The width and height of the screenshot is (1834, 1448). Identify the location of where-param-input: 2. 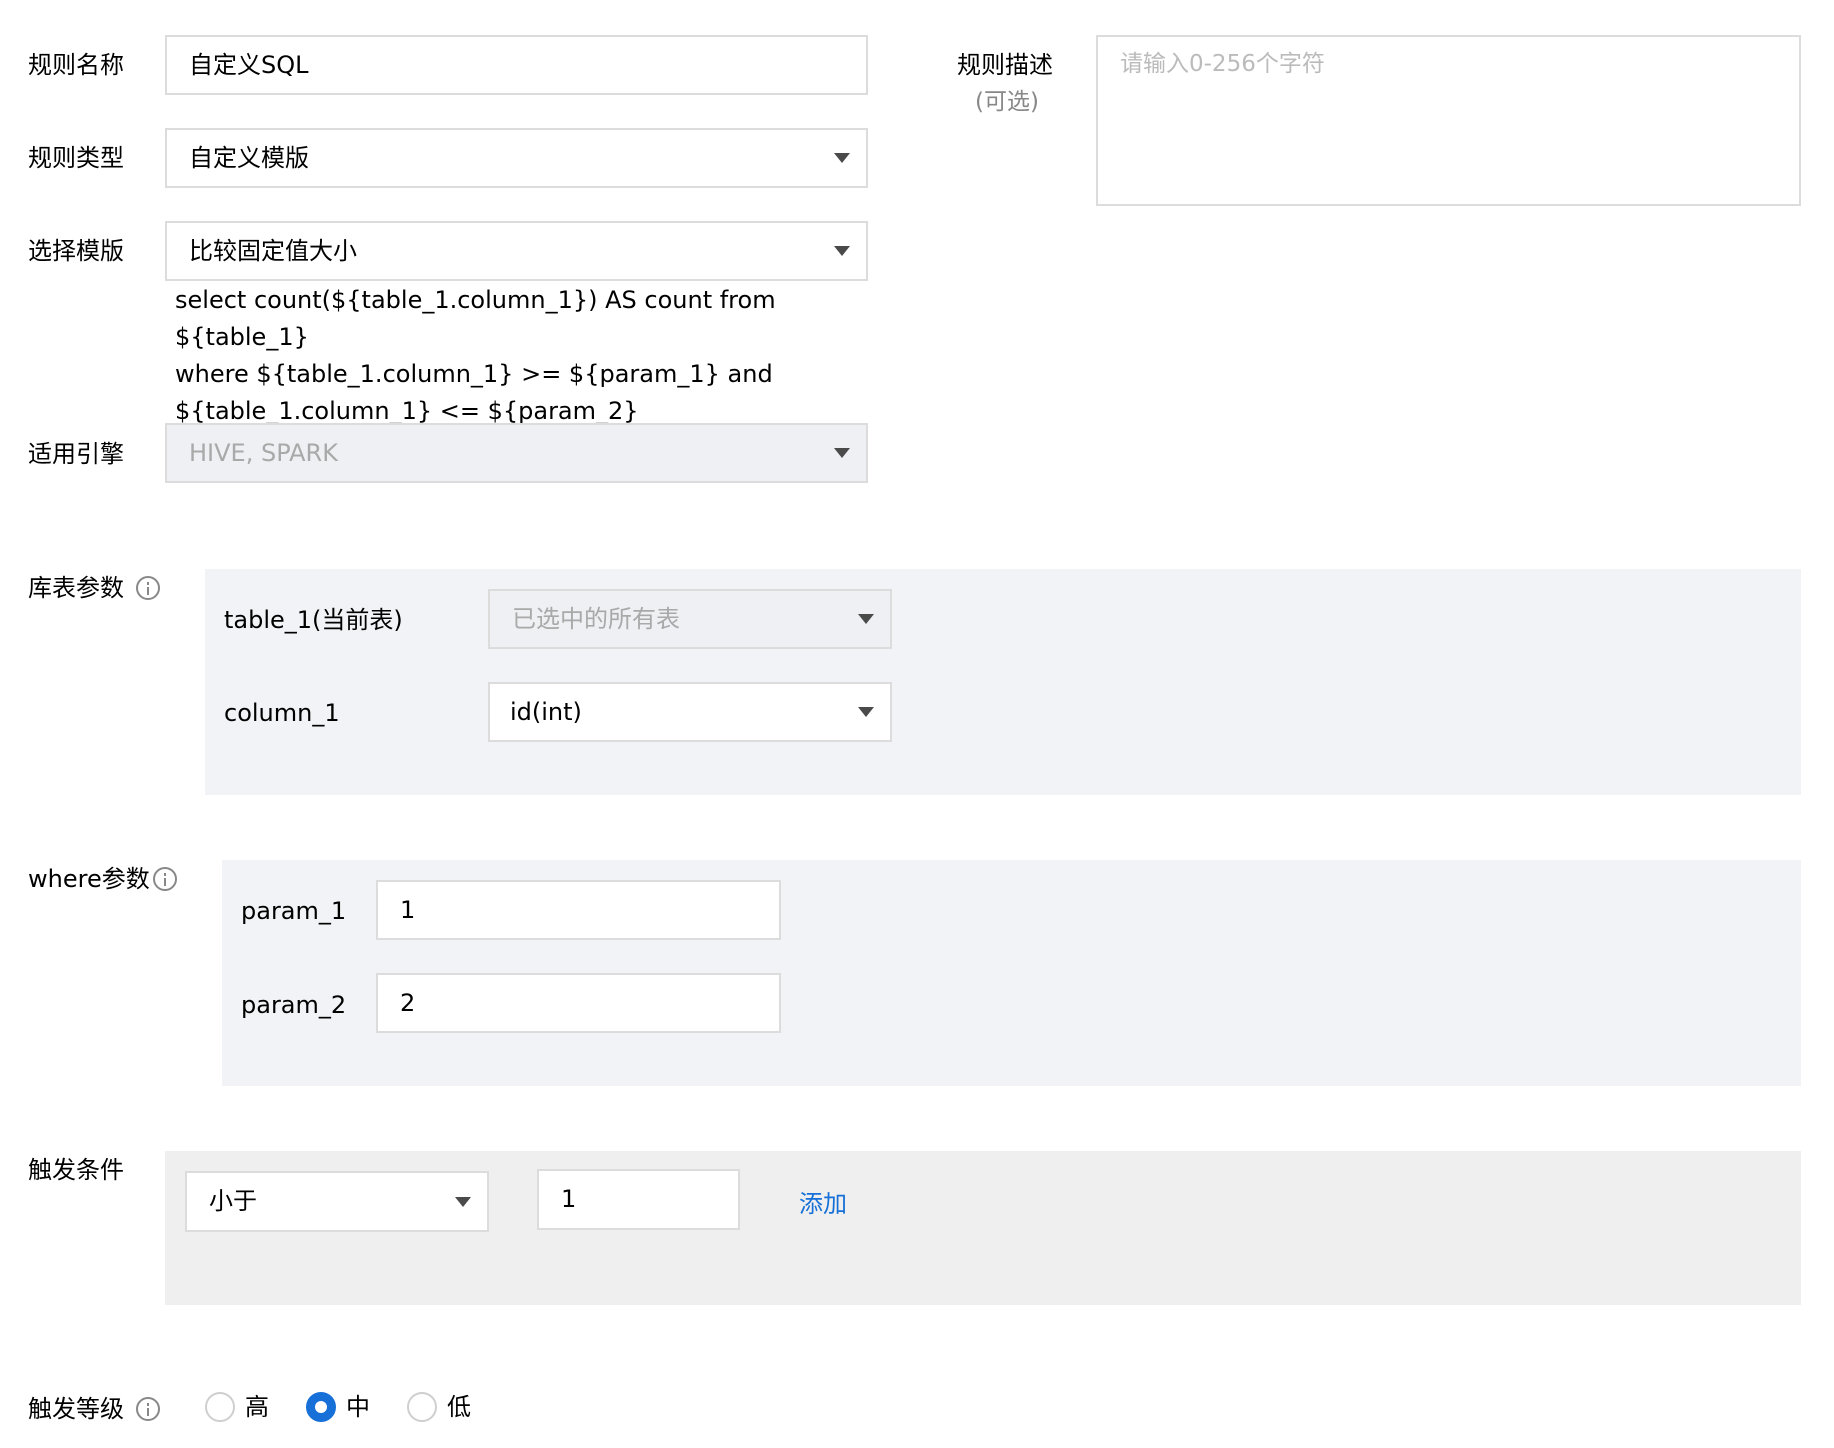
(578, 1003).